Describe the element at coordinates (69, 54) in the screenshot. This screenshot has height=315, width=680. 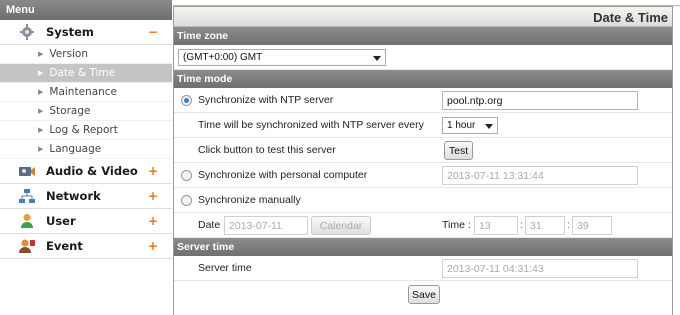
I see `sidebar-item-label: Version` at that location.